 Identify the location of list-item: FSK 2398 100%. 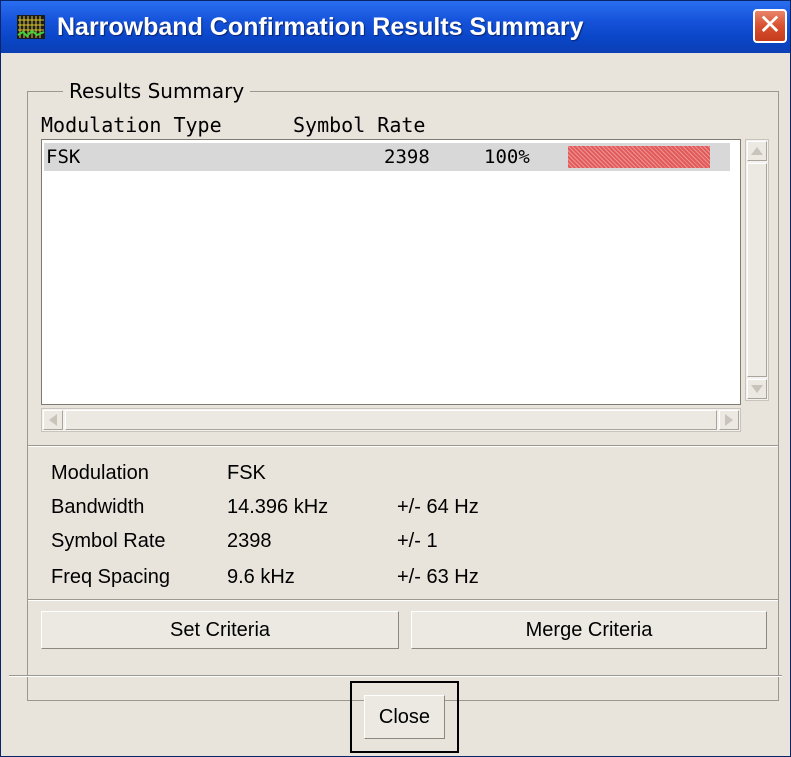
(387, 157).